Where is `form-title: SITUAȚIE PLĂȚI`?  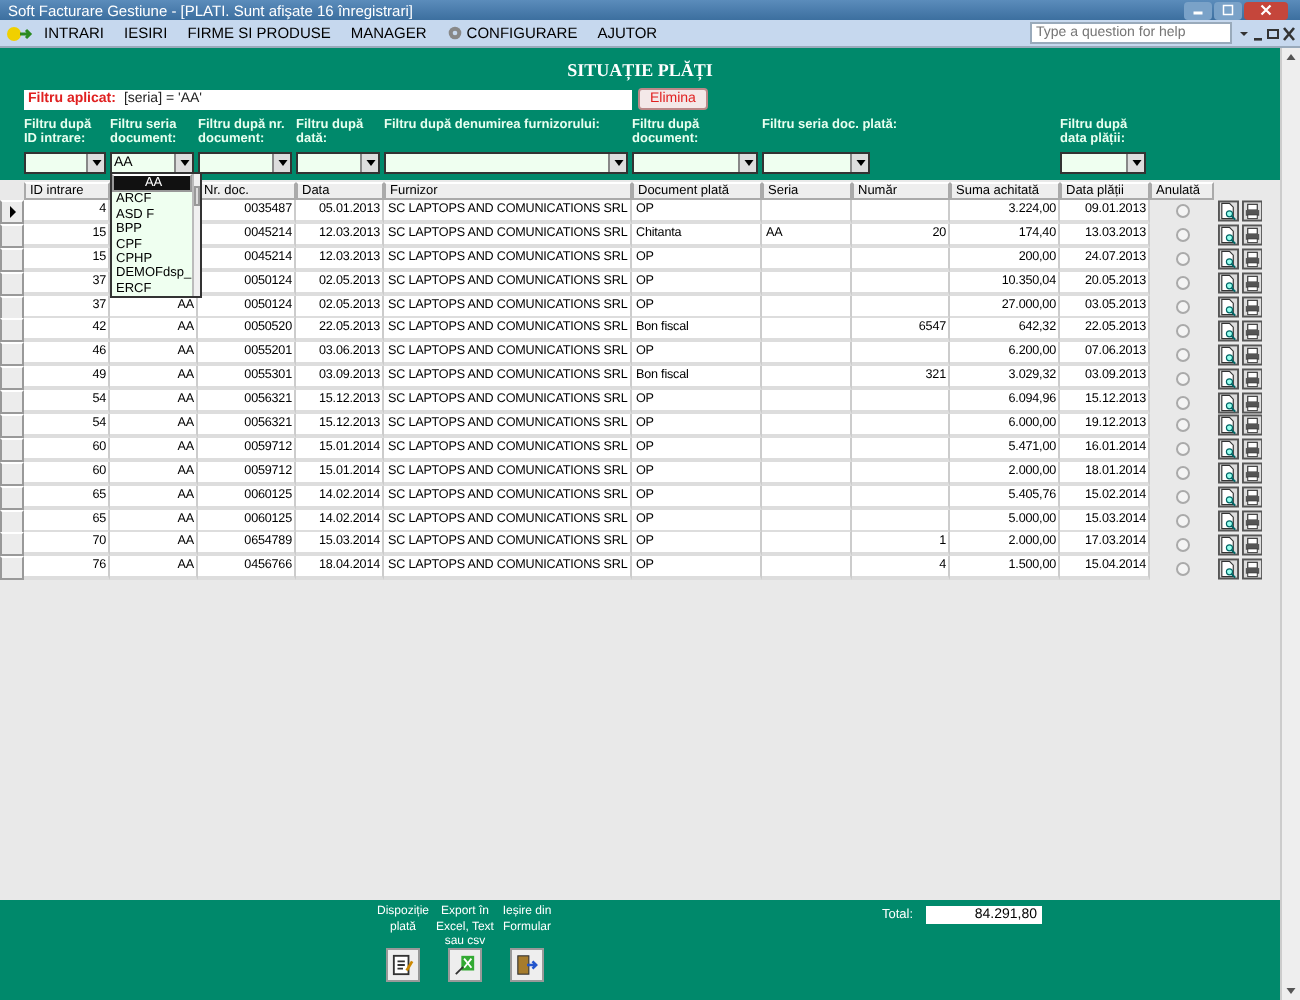
form-title: SITUAȚIE PLĂȚI is located at coordinates (640, 71).